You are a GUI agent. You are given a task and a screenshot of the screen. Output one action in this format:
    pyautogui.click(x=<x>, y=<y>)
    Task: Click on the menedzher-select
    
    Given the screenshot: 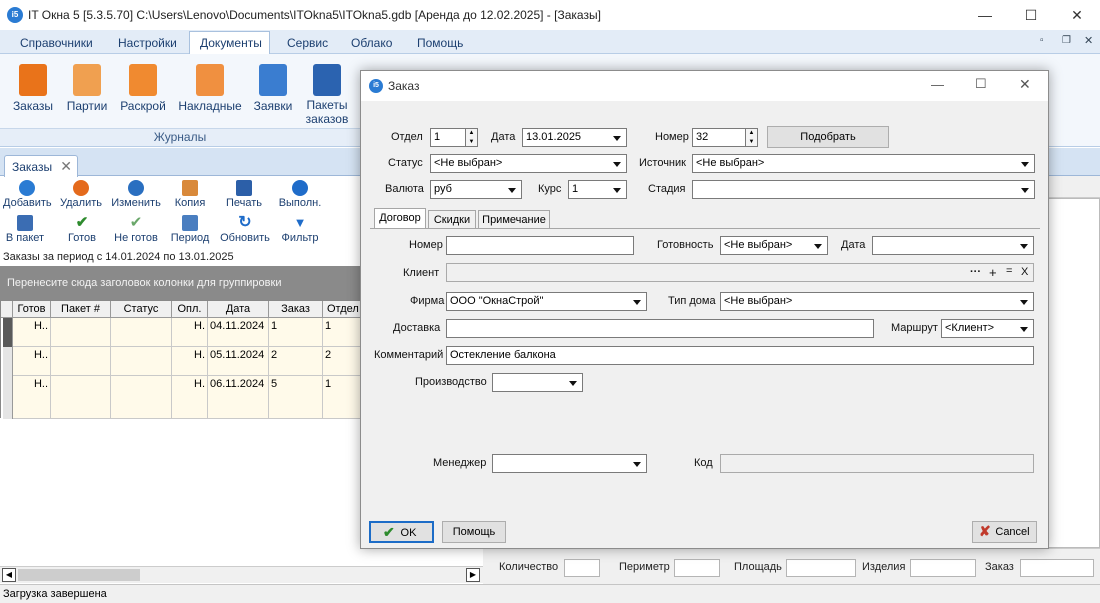 What is the action you would take?
    pyautogui.click(x=569, y=463)
    